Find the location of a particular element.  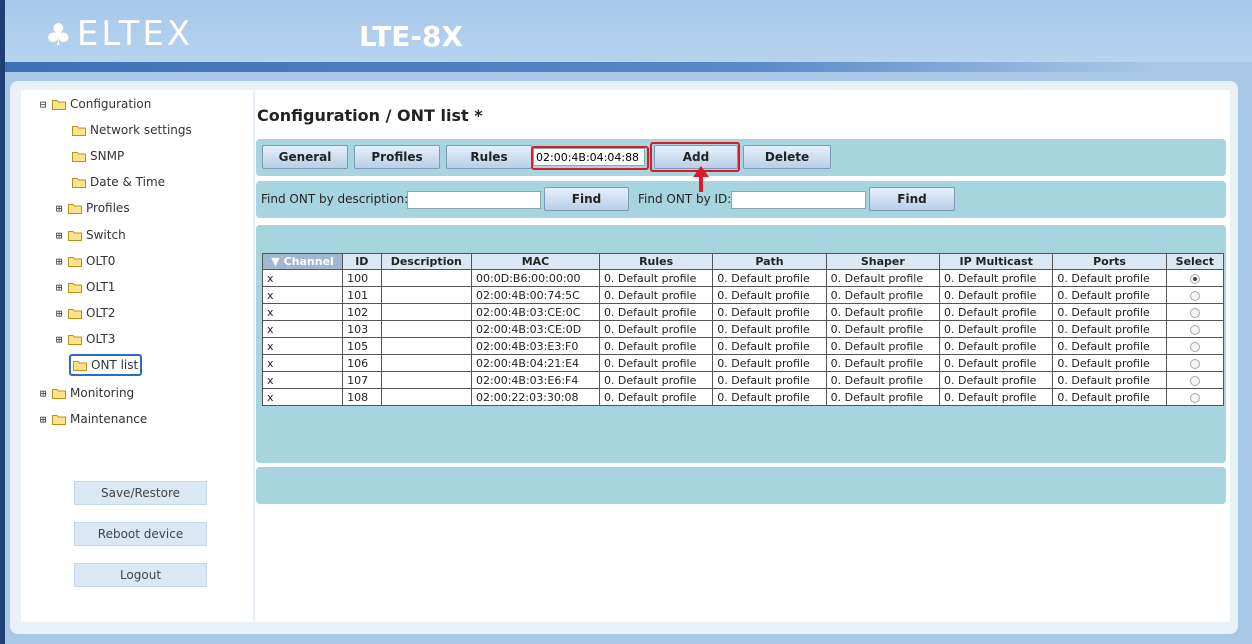

sidebar-item-label: OLT2 is located at coordinates (101, 313).